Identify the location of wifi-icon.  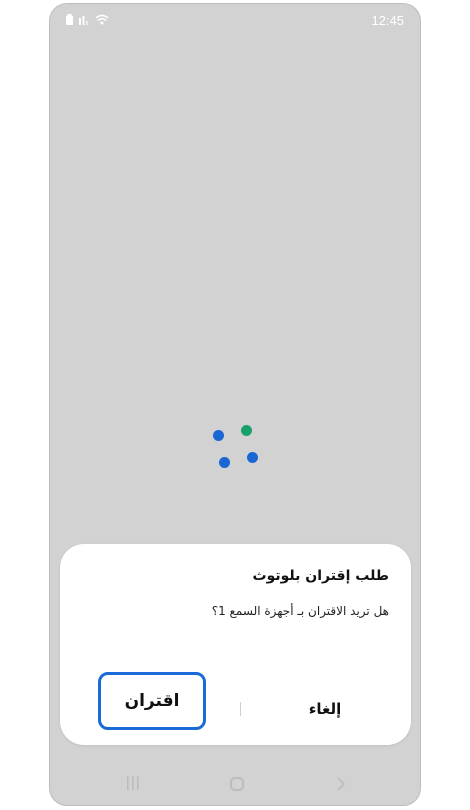
(102, 19).